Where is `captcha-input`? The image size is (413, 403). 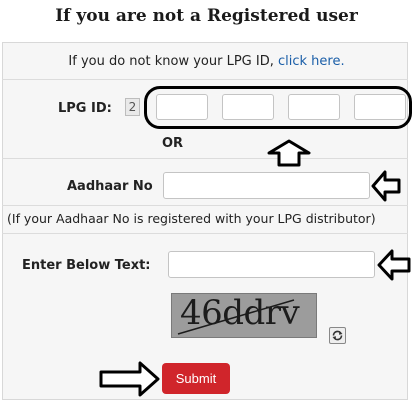 captcha-input is located at coordinates (271, 264).